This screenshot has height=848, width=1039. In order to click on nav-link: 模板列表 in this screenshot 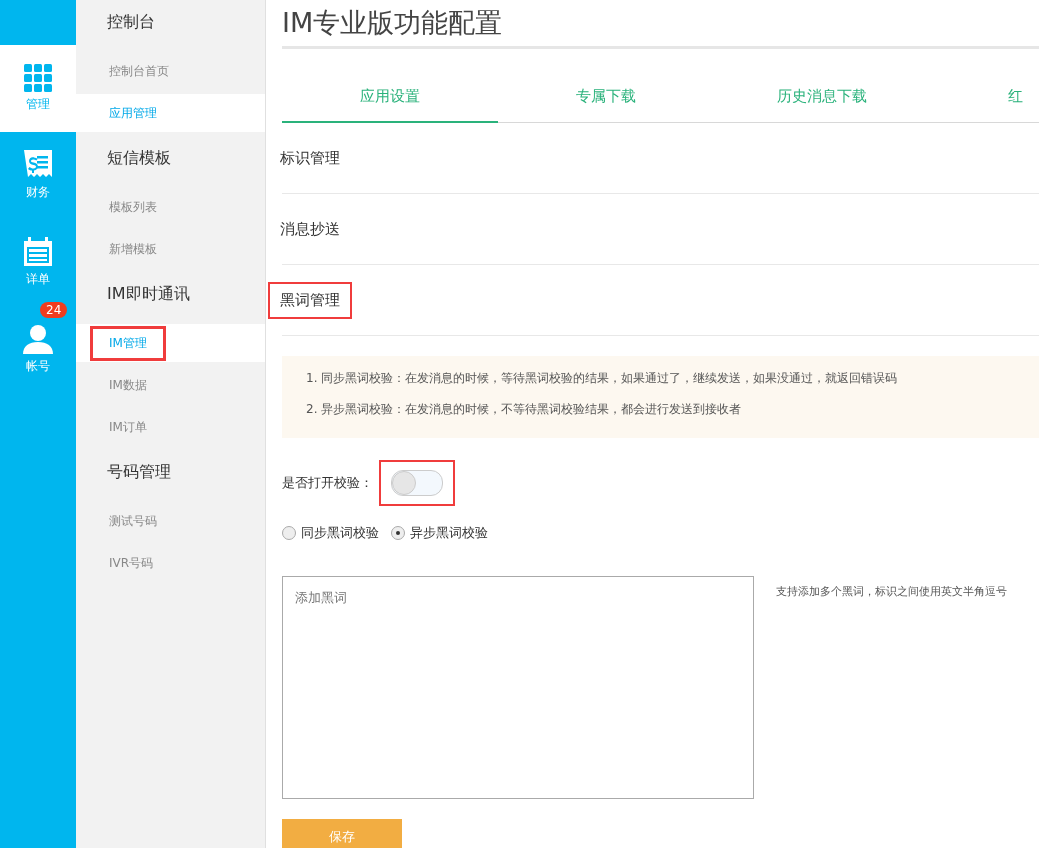, I will do `click(133, 207)`.